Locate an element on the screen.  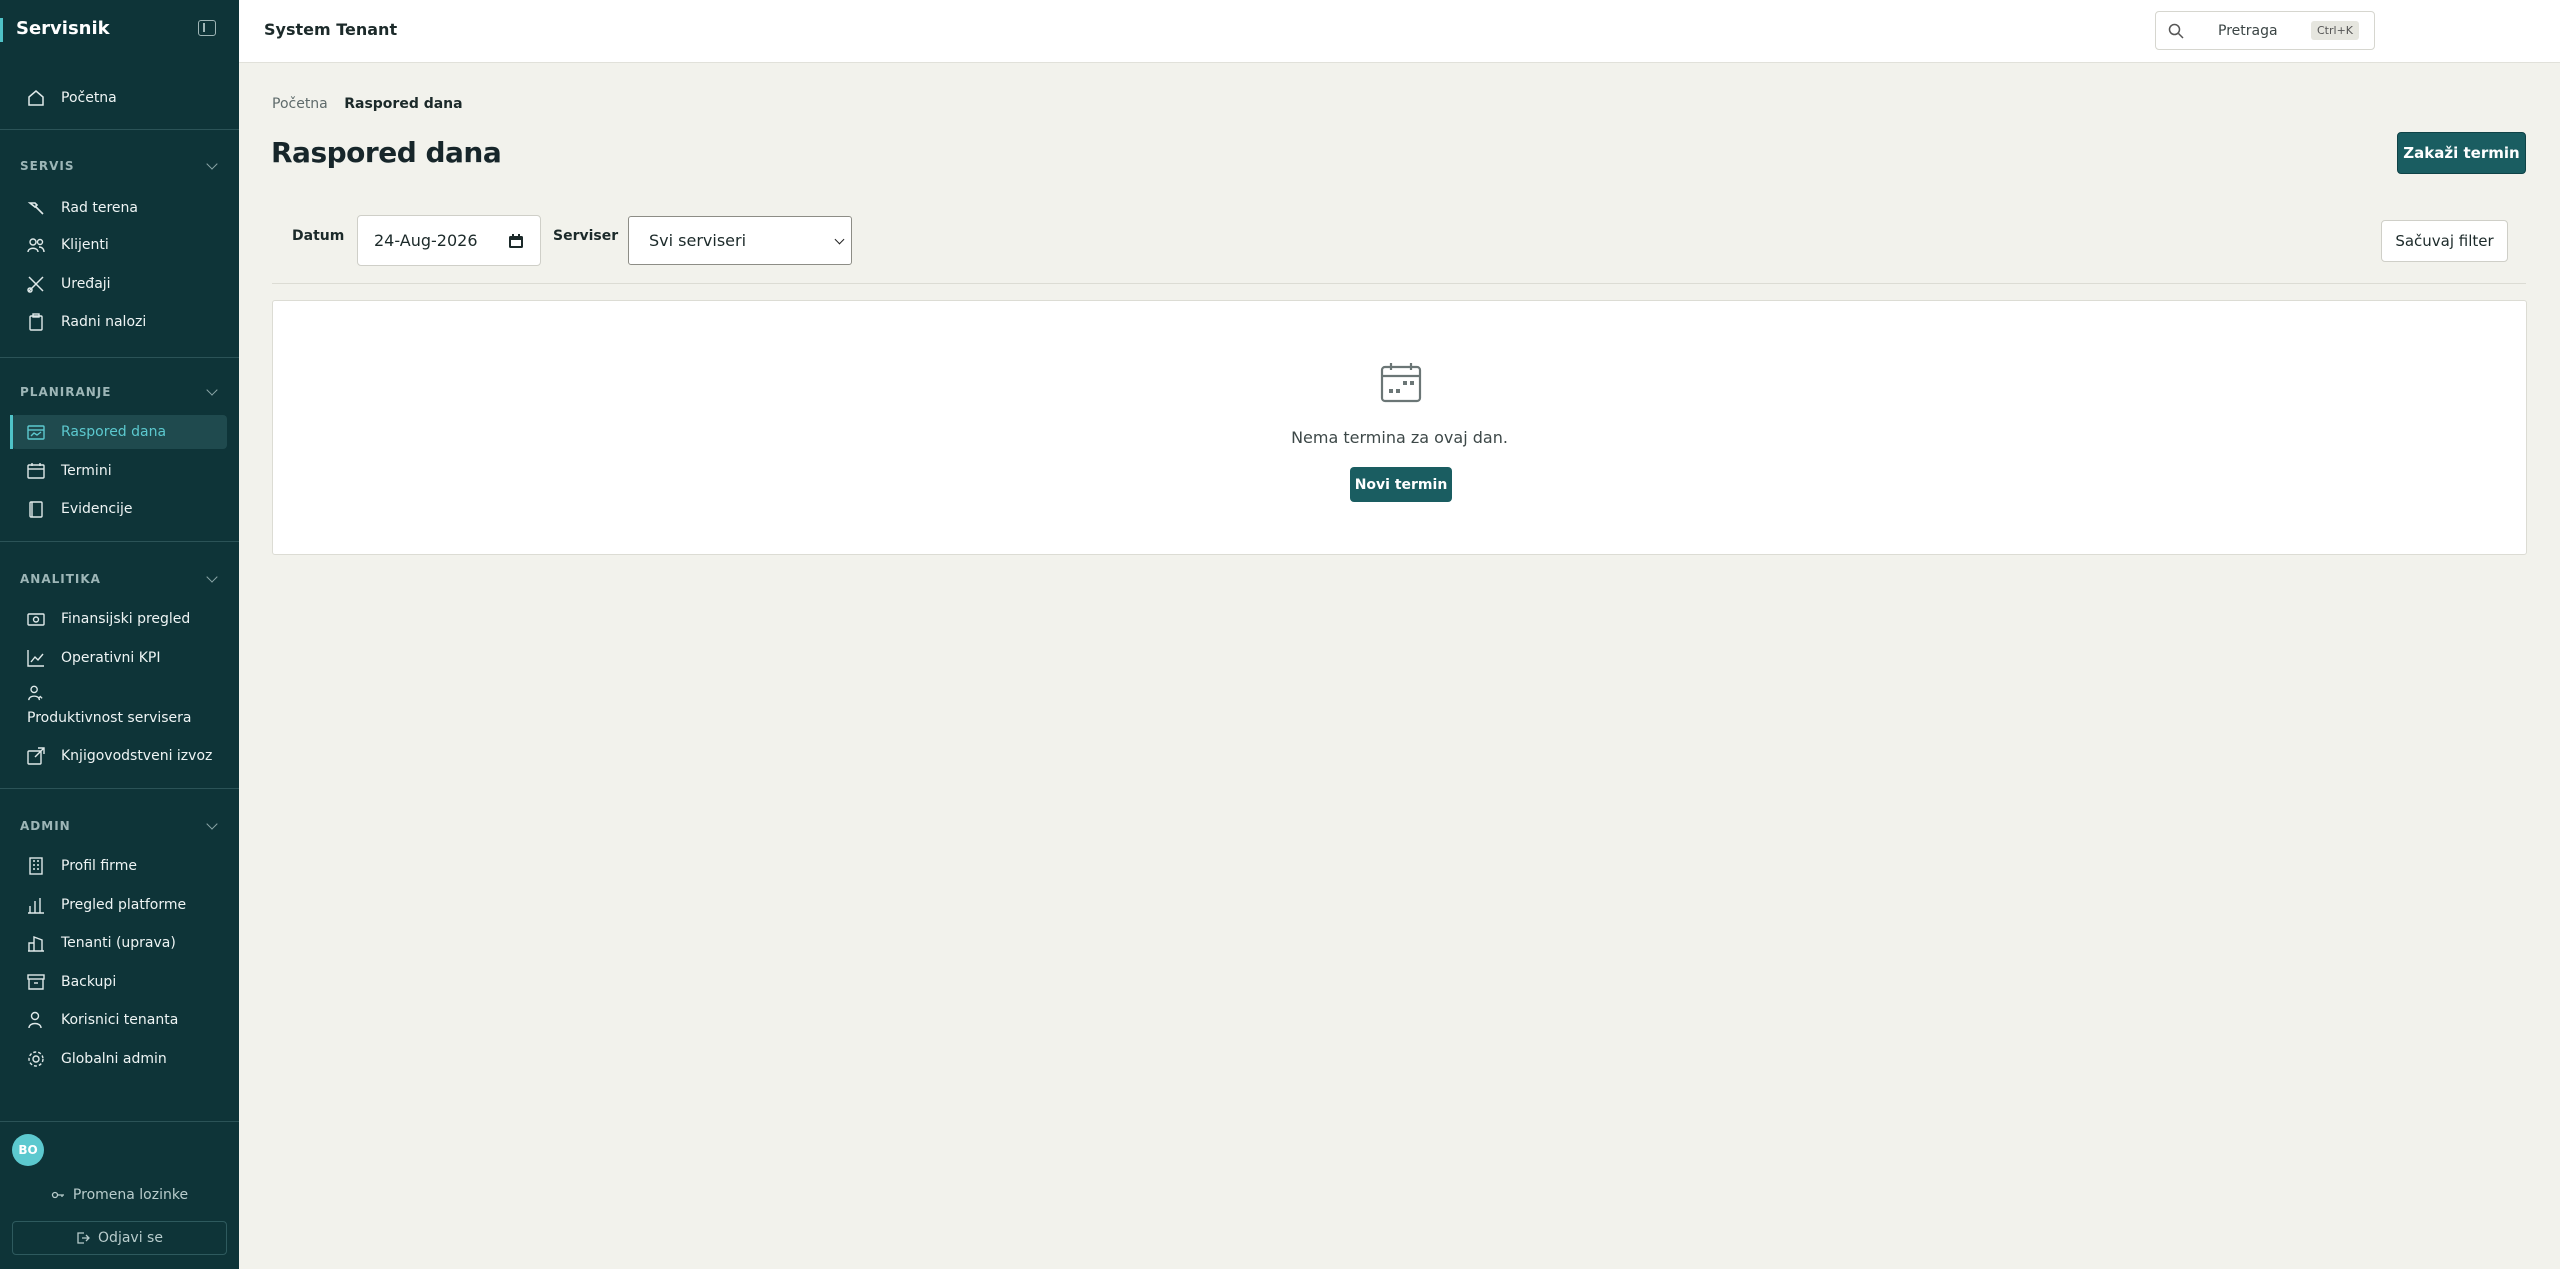
sidebar-item-label: Korisnici tenanta is located at coordinates (120, 1020).